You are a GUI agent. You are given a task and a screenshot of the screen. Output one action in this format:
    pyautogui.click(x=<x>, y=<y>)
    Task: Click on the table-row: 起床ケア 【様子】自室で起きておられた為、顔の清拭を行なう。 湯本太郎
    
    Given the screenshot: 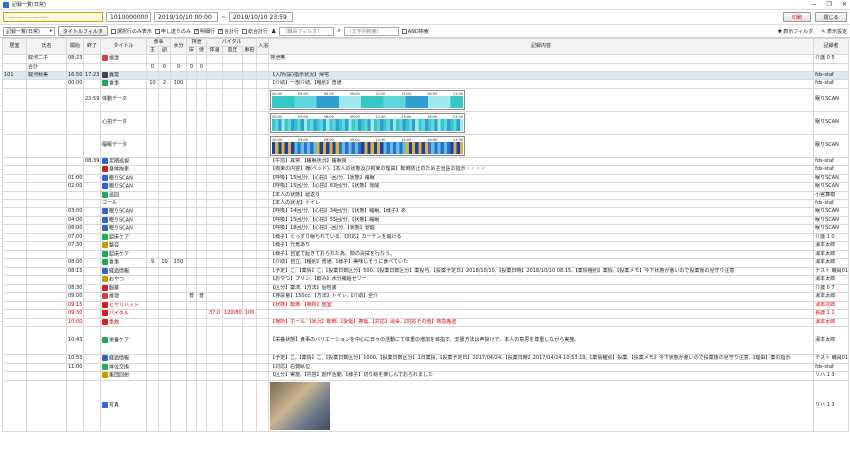 What is the action you would take?
    pyautogui.click(x=426, y=254)
    